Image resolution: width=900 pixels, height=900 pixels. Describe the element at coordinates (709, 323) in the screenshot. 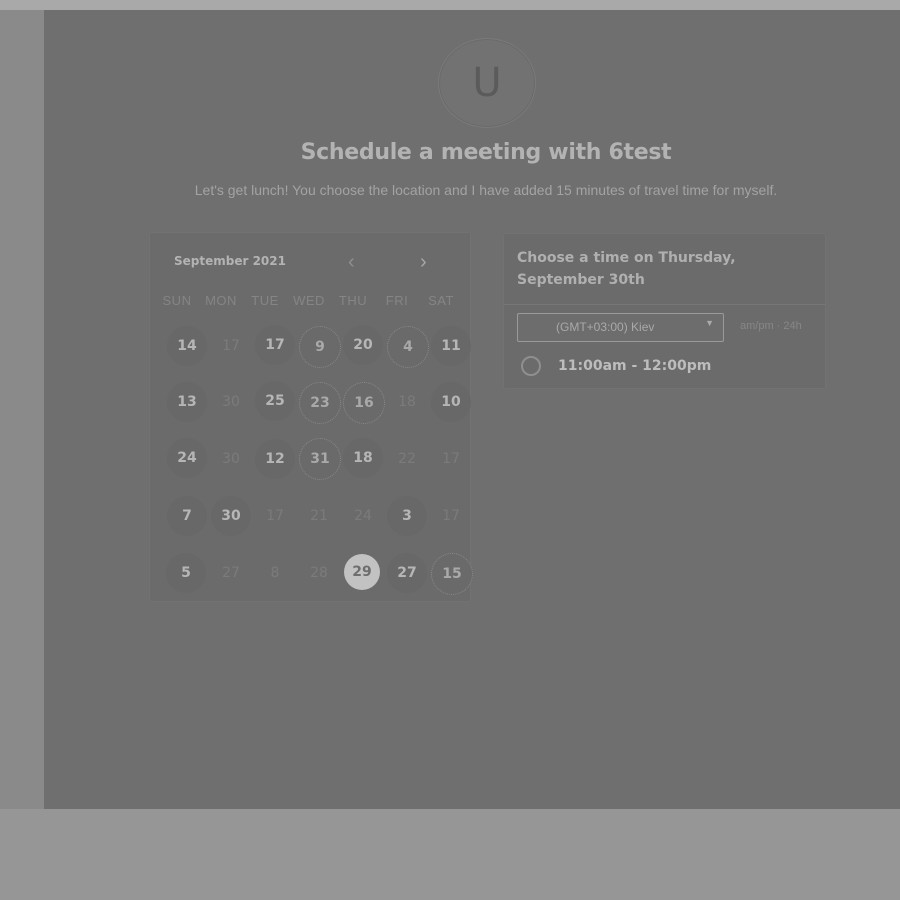

I see `chevron-down-icon: ▼` at that location.